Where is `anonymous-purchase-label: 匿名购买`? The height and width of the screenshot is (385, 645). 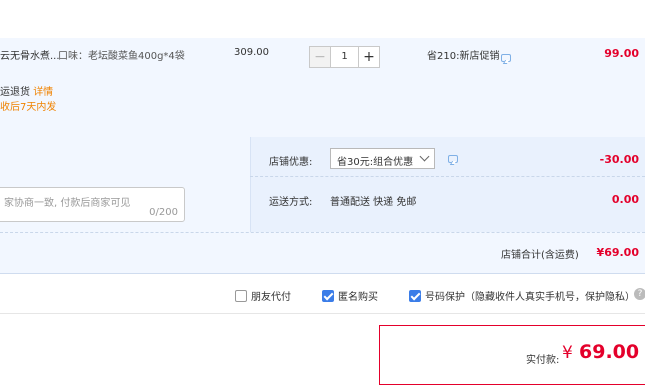 anonymous-purchase-label: 匿名购买 is located at coordinates (358, 297).